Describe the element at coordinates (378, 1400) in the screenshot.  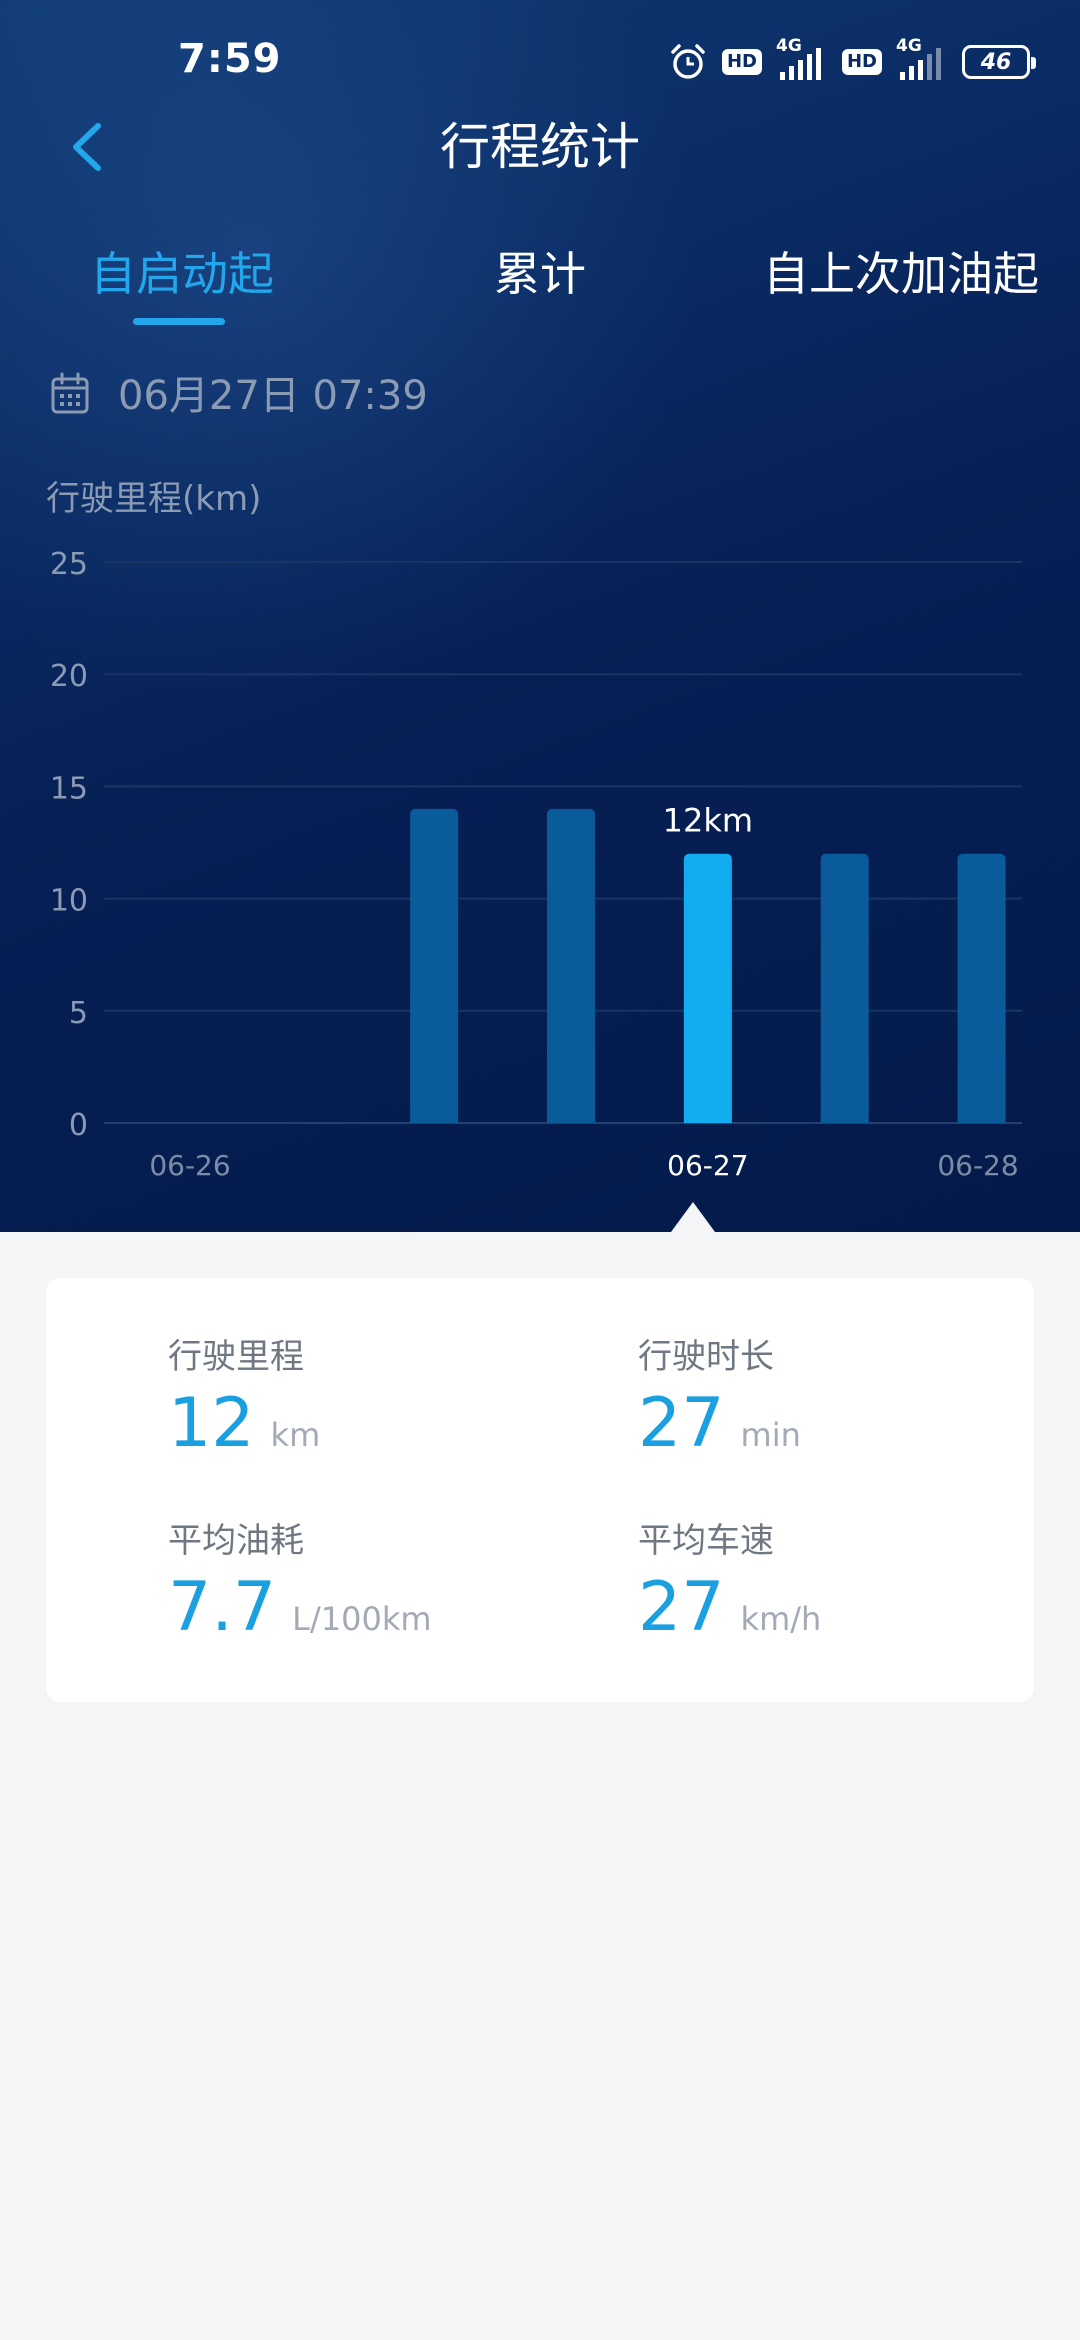
I see `stat-distance: 行驶里程 12 km` at that location.